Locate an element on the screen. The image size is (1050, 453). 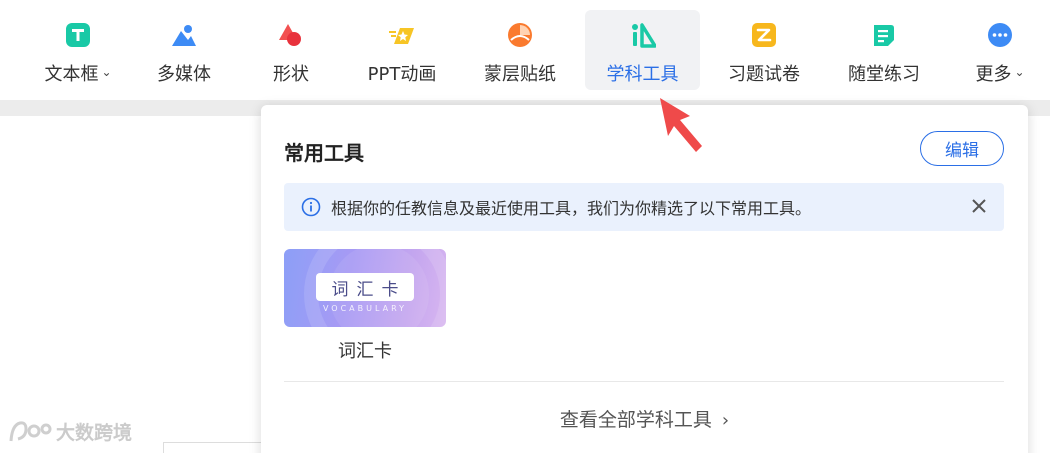
shapes-icon is located at coordinates (291, 35).